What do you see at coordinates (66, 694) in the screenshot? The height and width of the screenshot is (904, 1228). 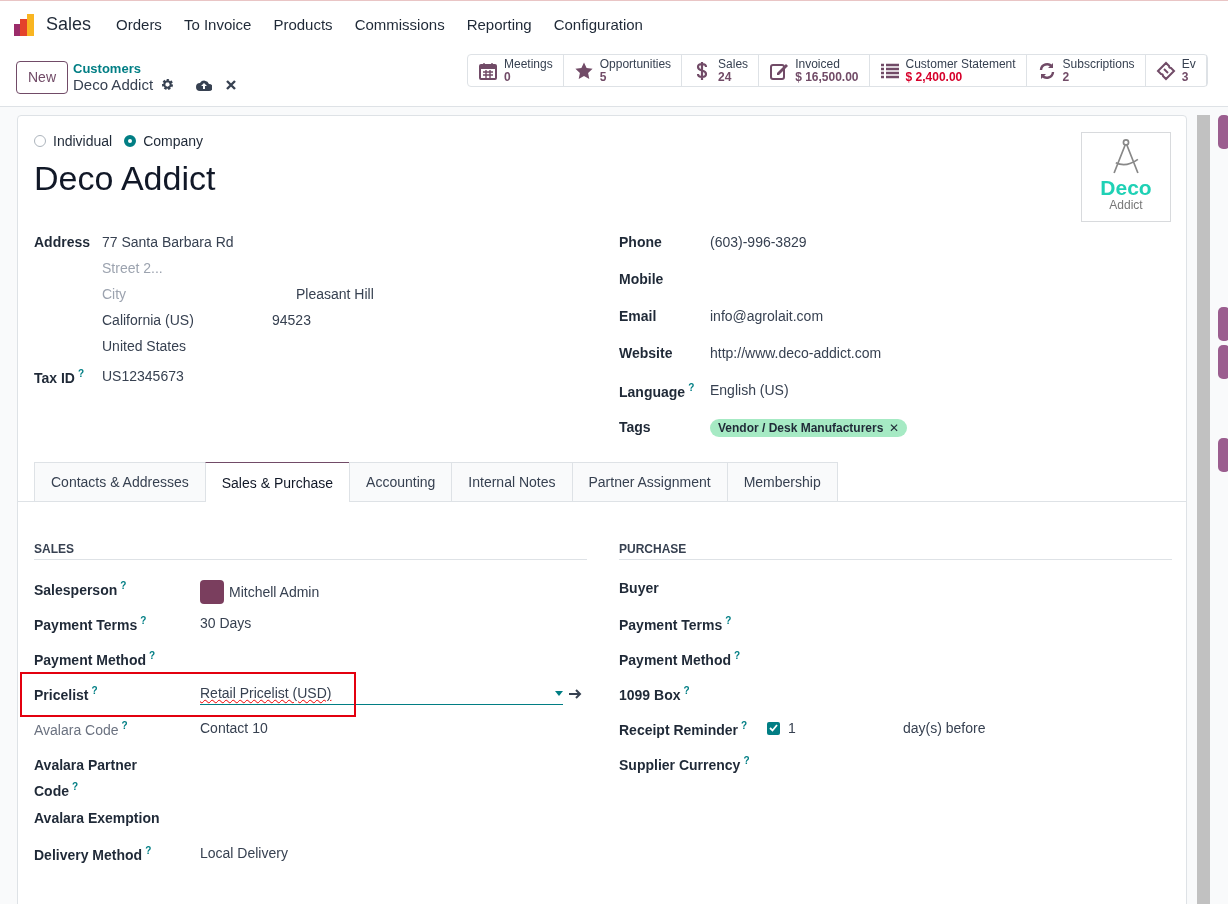 I see `field-label: Pricelist $^{?}$` at bounding box center [66, 694].